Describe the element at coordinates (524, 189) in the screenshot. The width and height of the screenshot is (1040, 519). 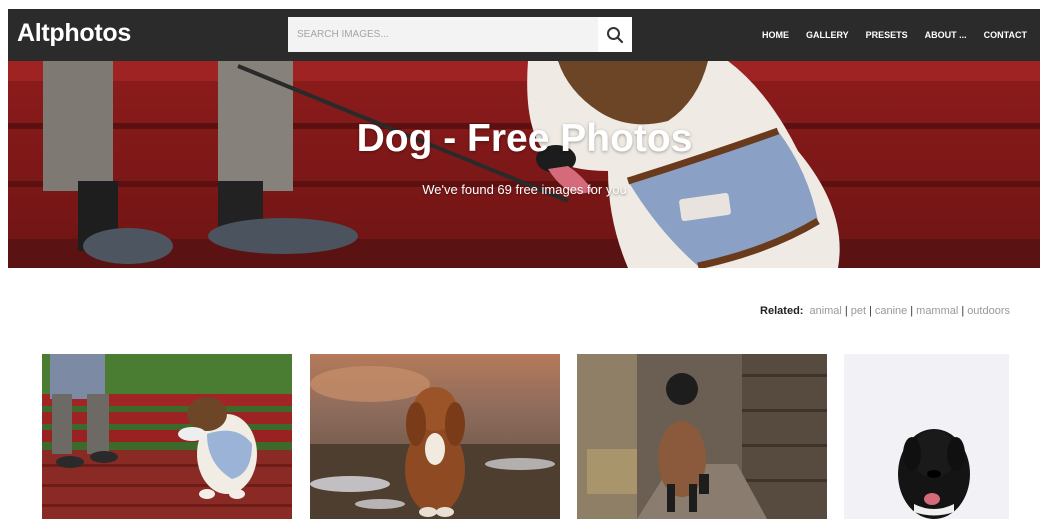
I see `hero-subtitle: We've found 69 free images for you` at that location.